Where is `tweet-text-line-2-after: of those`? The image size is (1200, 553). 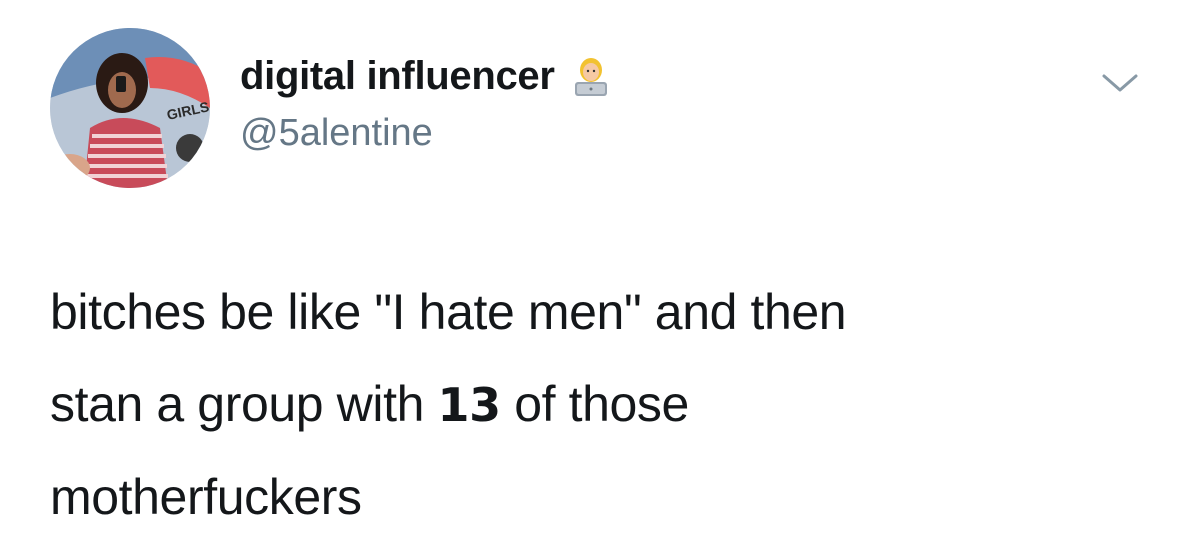
tweet-text-line-2-after: of those is located at coordinates (594, 404).